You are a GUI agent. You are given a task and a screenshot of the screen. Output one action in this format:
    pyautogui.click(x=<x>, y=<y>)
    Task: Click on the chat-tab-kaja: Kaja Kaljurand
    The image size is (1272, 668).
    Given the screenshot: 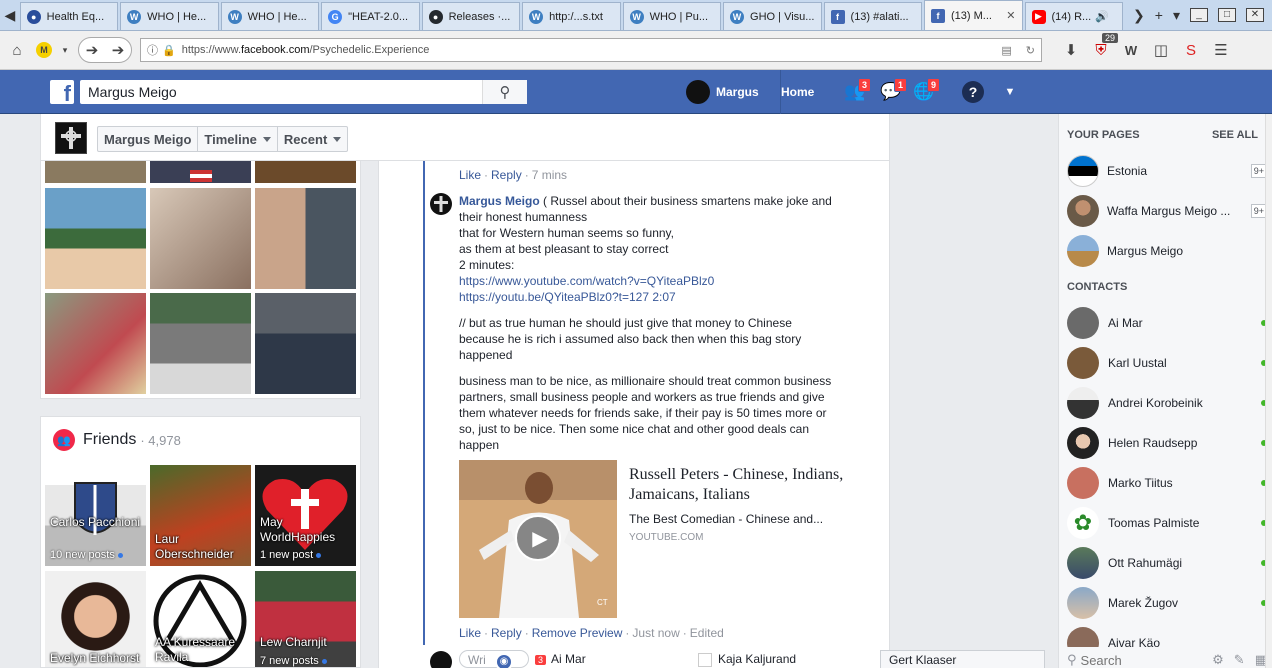 What is the action you would take?
    pyautogui.click(x=775, y=659)
    